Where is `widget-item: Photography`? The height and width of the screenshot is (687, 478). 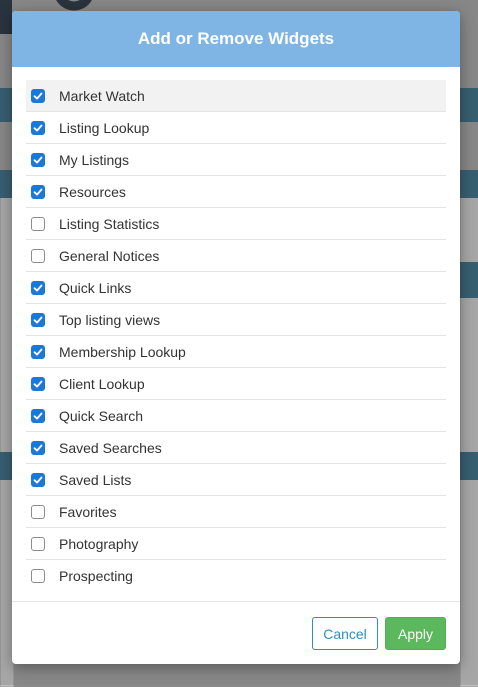
widget-item: Photography is located at coordinates (236, 543).